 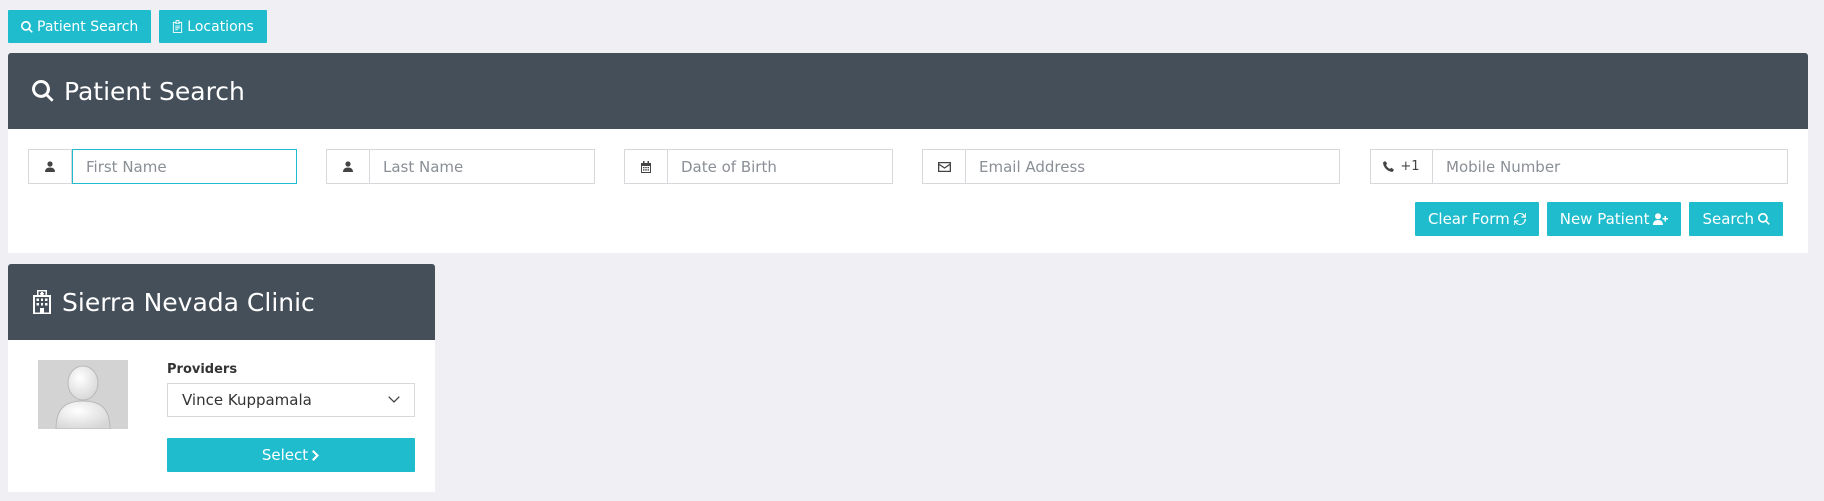 I want to click on patient-search-nav-button: Patient Search, so click(x=80, y=26).